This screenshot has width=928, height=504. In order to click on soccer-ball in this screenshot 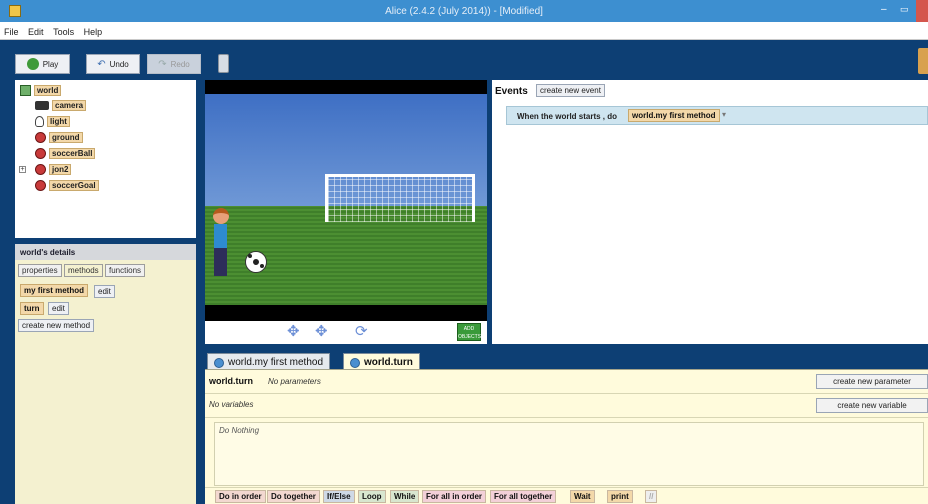, I will do `click(256, 262)`.